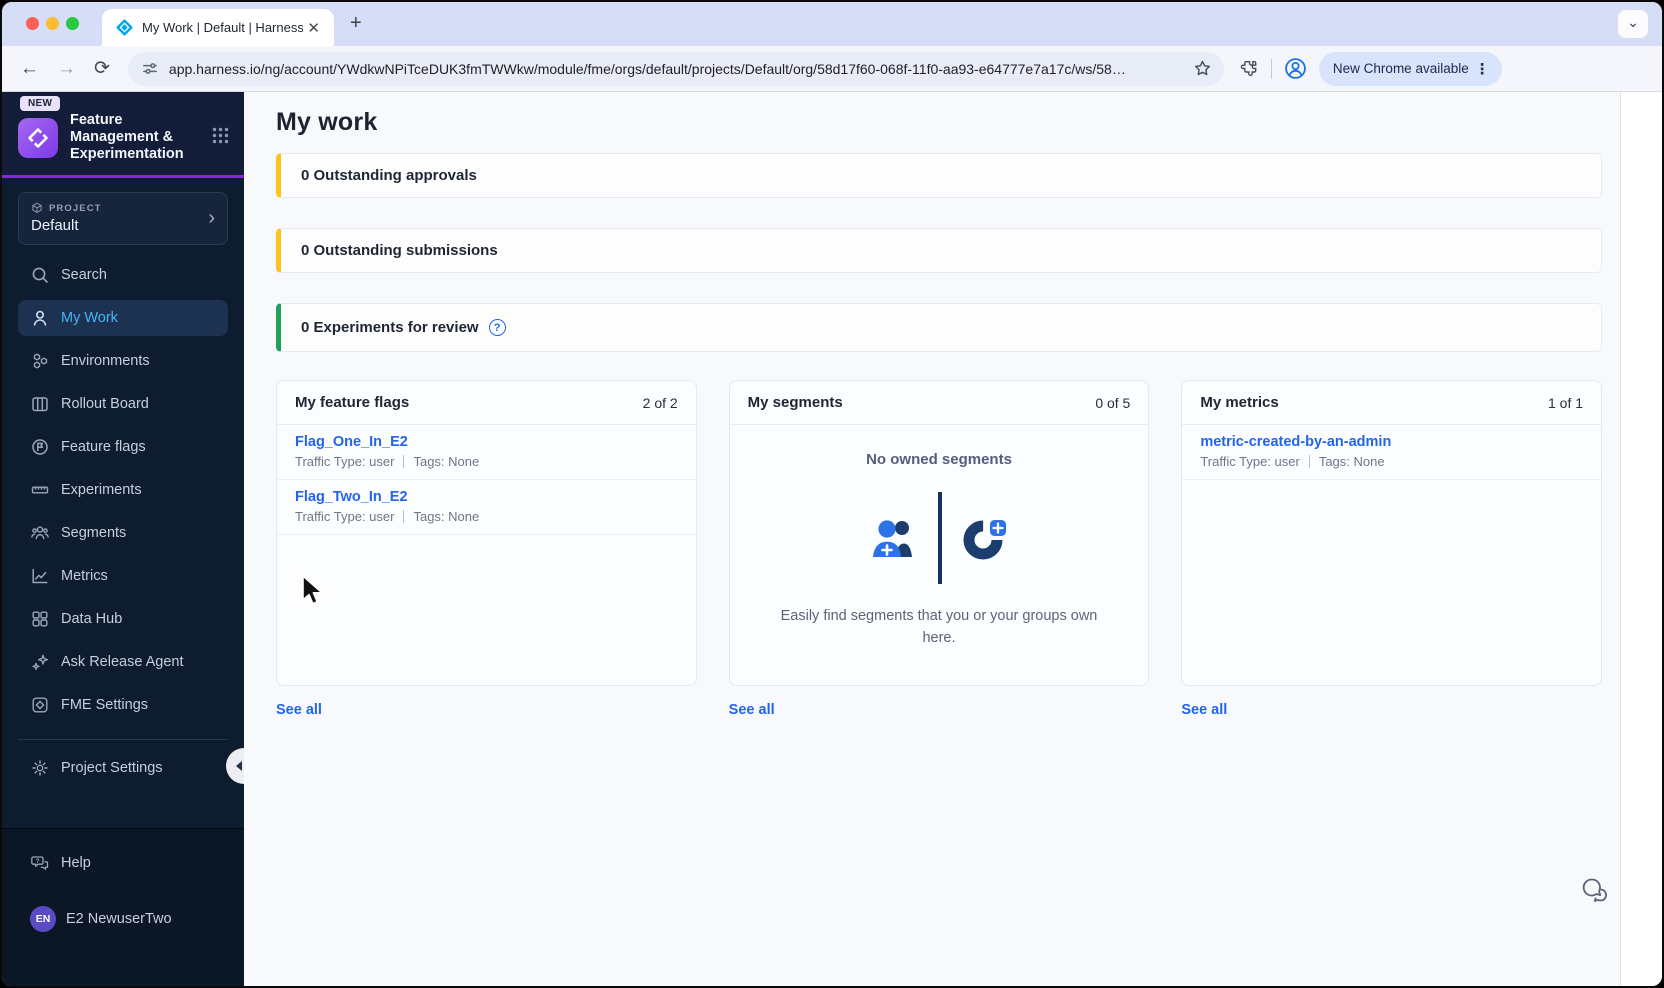 The image size is (1664, 988). I want to click on site-settings-icon, so click(149, 68).